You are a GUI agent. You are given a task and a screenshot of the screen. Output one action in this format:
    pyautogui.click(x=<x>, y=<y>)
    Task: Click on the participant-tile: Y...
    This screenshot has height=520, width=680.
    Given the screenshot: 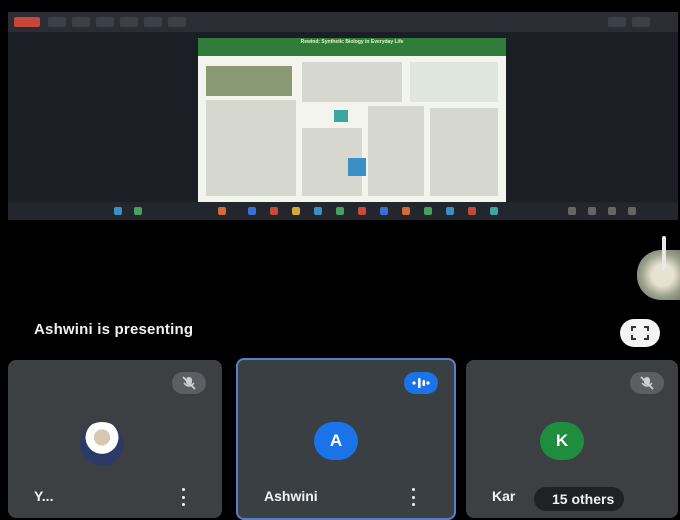 What is the action you would take?
    pyautogui.click(x=115, y=439)
    